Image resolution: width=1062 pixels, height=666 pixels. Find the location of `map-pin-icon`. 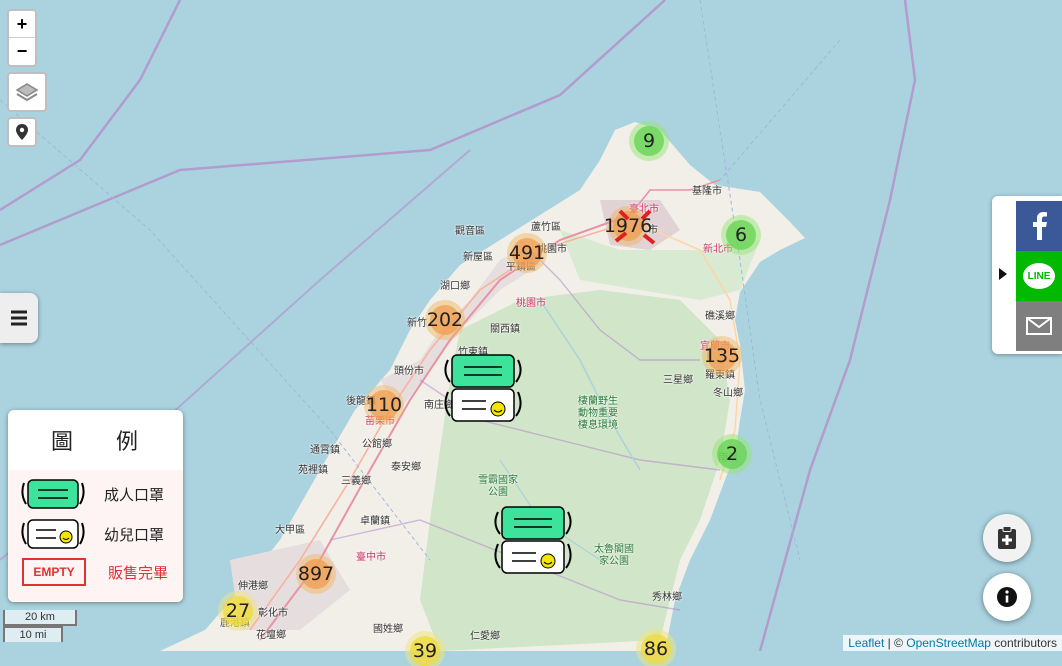

map-pin-icon is located at coordinates (22, 132).